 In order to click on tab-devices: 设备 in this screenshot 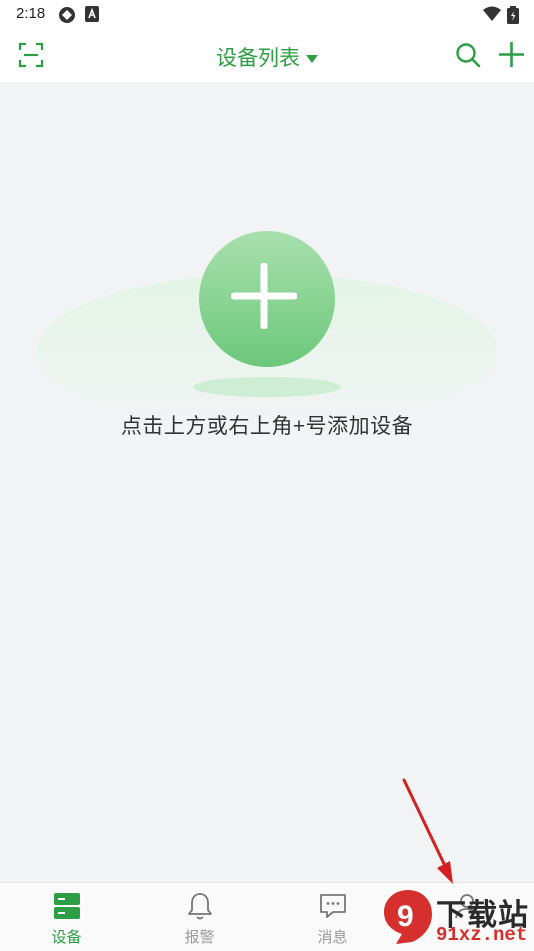, I will do `click(66, 917)`.